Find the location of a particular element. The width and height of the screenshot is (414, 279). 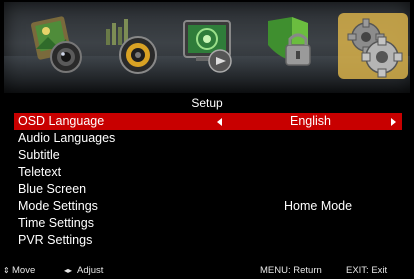

row-pvr-settings: PVR Settings is located at coordinates (208, 240).